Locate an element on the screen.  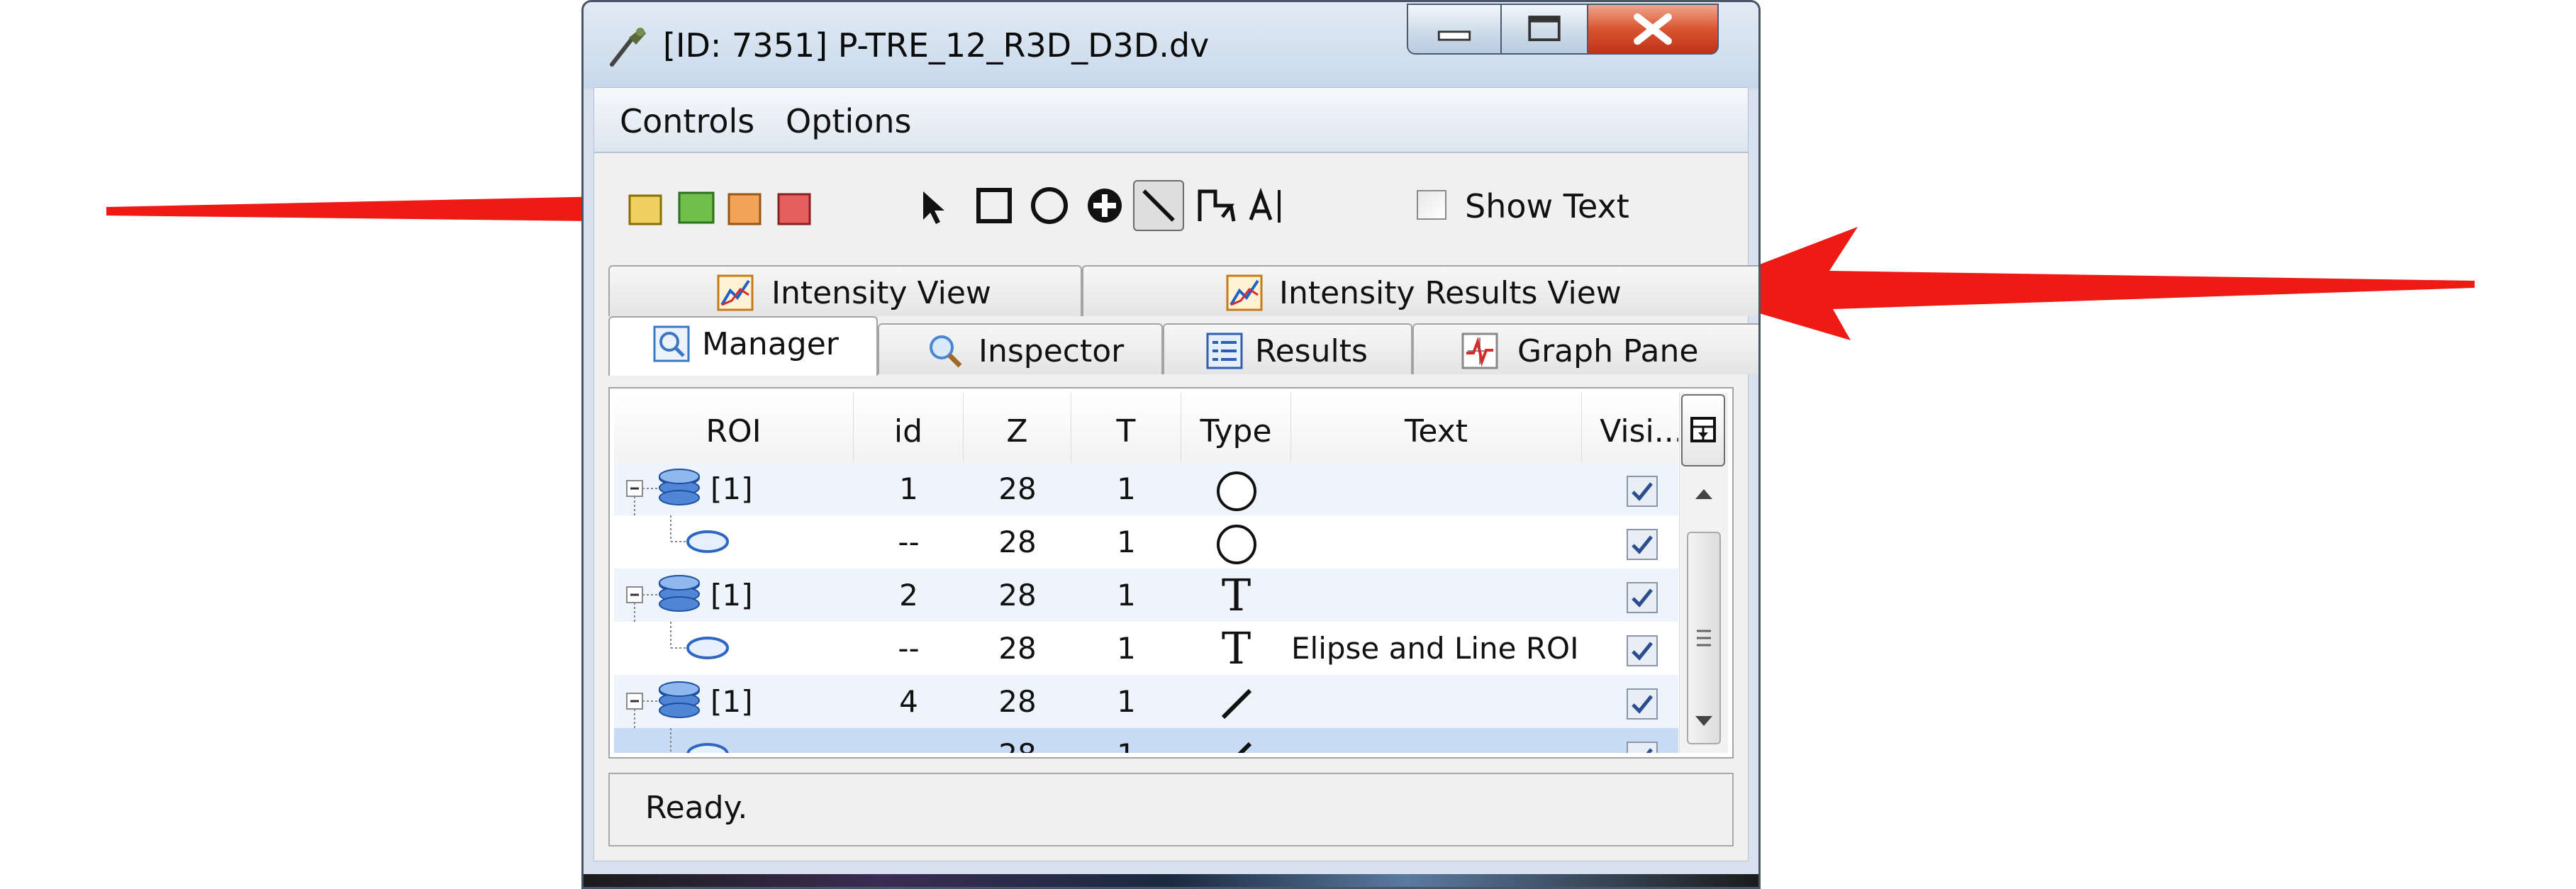
table-row: [1] 2 28 1 T is located at coordinates (1146, 595).